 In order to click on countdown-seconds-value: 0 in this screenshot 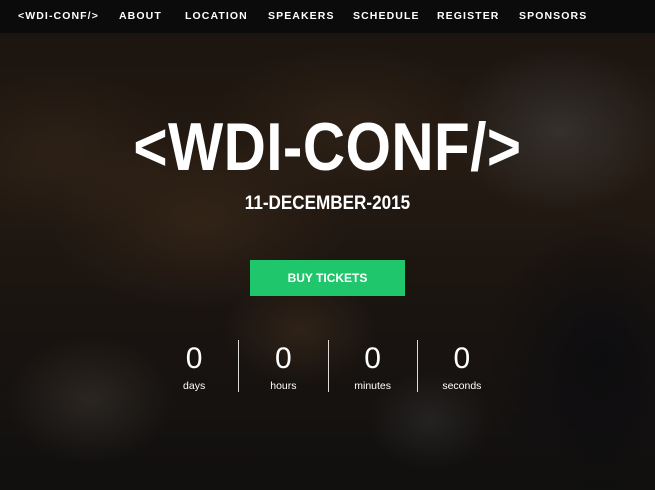, I will do `click(462, 358)`.